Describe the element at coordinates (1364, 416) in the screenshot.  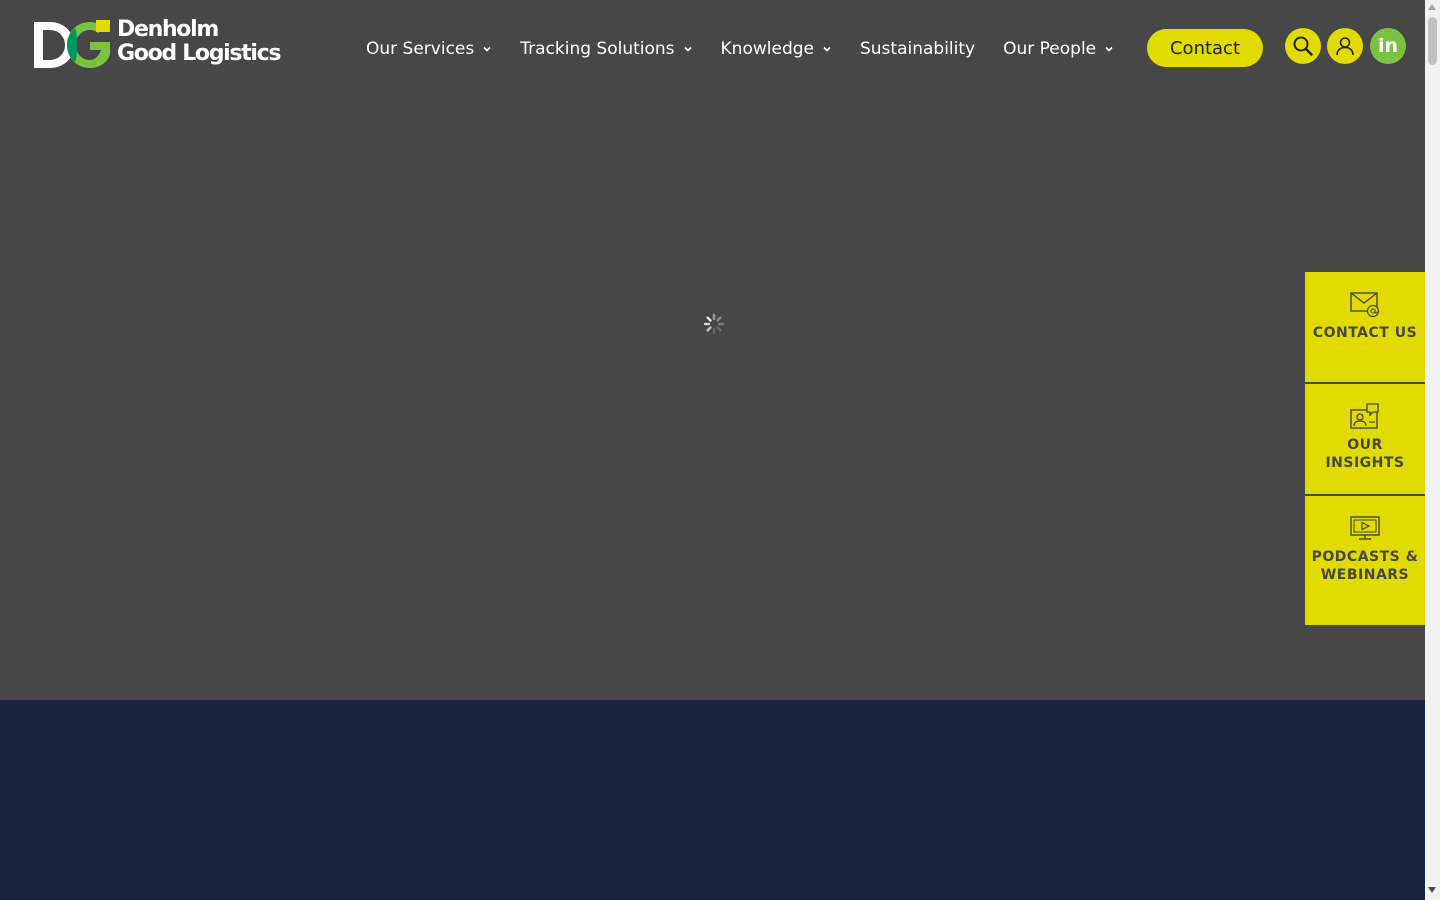
I see `person-speech-icon` at that location.